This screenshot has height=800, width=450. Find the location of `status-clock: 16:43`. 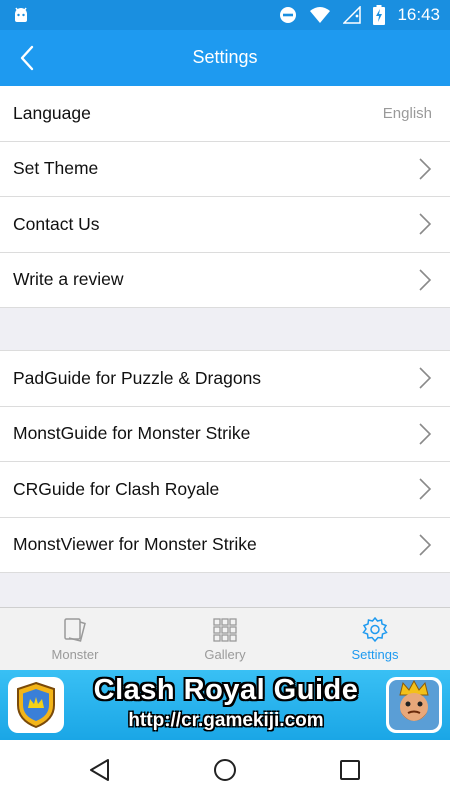

status-clock: 16:43 is located at coordinates (418, 14).